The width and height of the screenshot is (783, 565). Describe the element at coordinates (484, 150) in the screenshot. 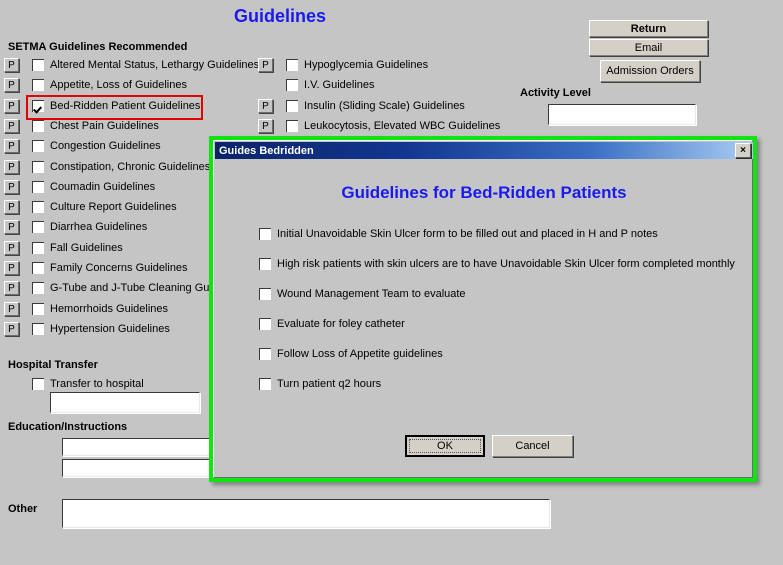

I see `dialog-titlebar: Guides Bedridden ×` at that location.